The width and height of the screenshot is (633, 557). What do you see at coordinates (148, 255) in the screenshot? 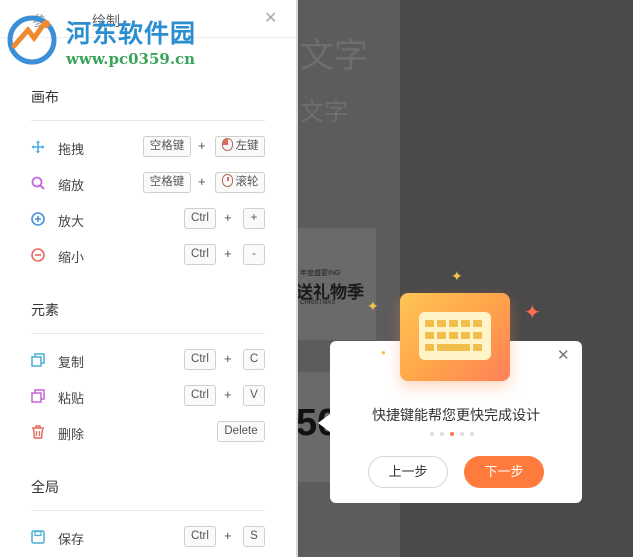
I see `shortcut-row-shrink: 缩小 Ctrl + -` at bounding box center [148, 255].